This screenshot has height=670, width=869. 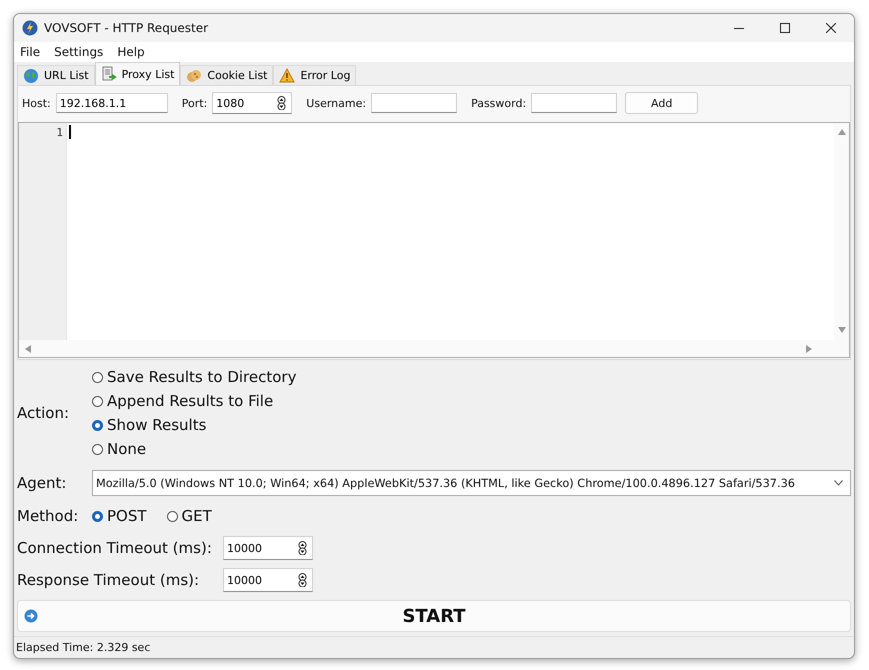 I want to click on port-spinbox: 1080, so click(x=252, y=103).